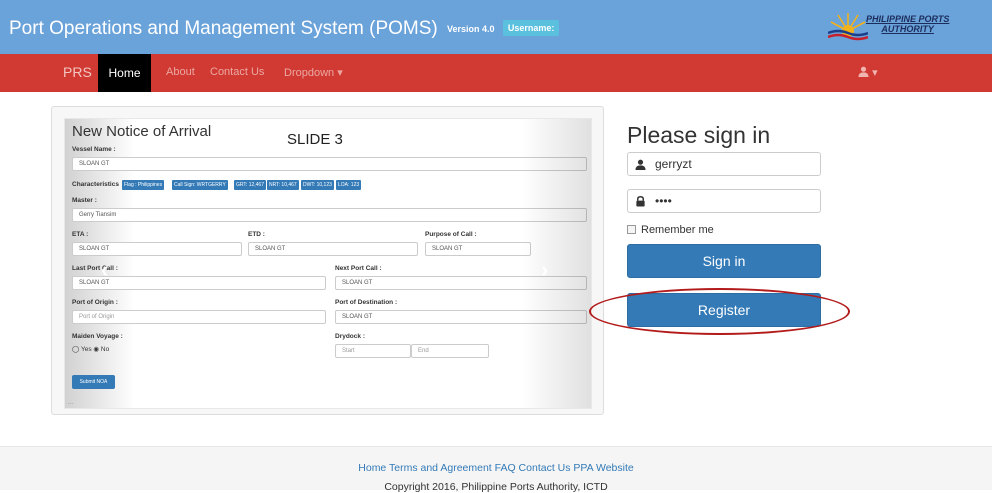 This screenshot has height=493, width=992. Describe the element at coordinates (451, 234) in the screenshot. I see `purpose-label: Purpose of Call :` at that location.